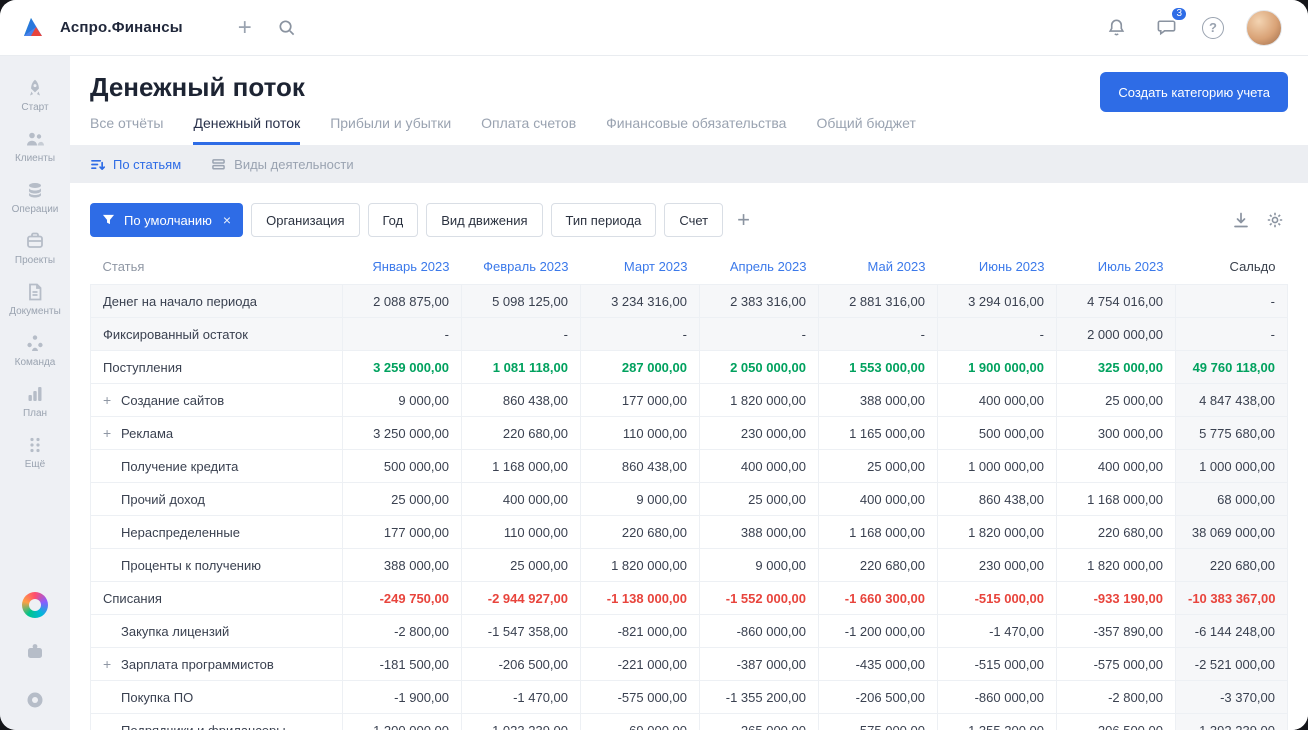 Image resolution: width=1308 pixels, height=730 pixels. I want to click on integrations-icon, so click(35, 652).